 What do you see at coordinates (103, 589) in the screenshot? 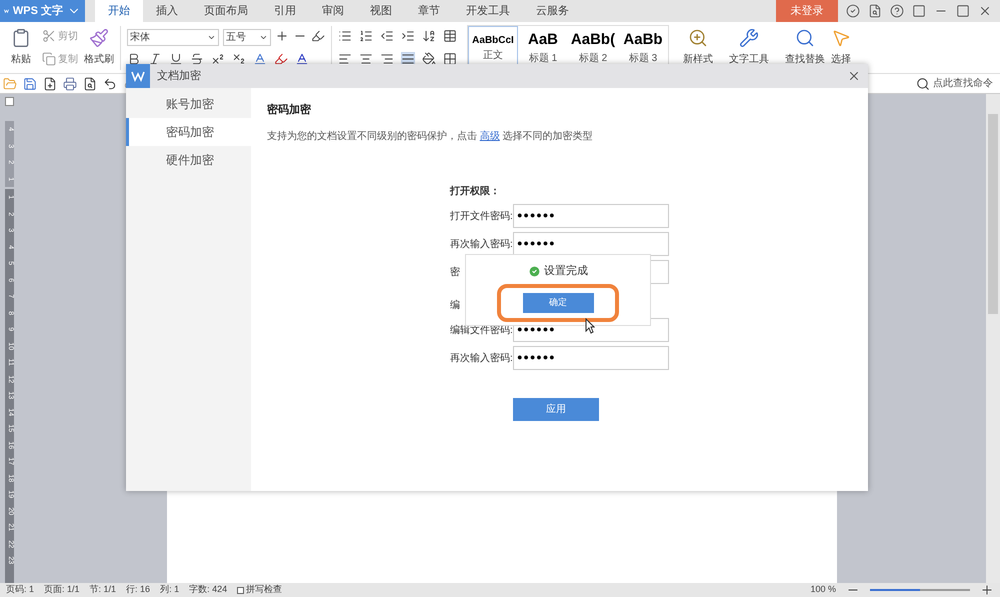
I see `status-item: 节: 1/1` at bounding box center [103, 589].